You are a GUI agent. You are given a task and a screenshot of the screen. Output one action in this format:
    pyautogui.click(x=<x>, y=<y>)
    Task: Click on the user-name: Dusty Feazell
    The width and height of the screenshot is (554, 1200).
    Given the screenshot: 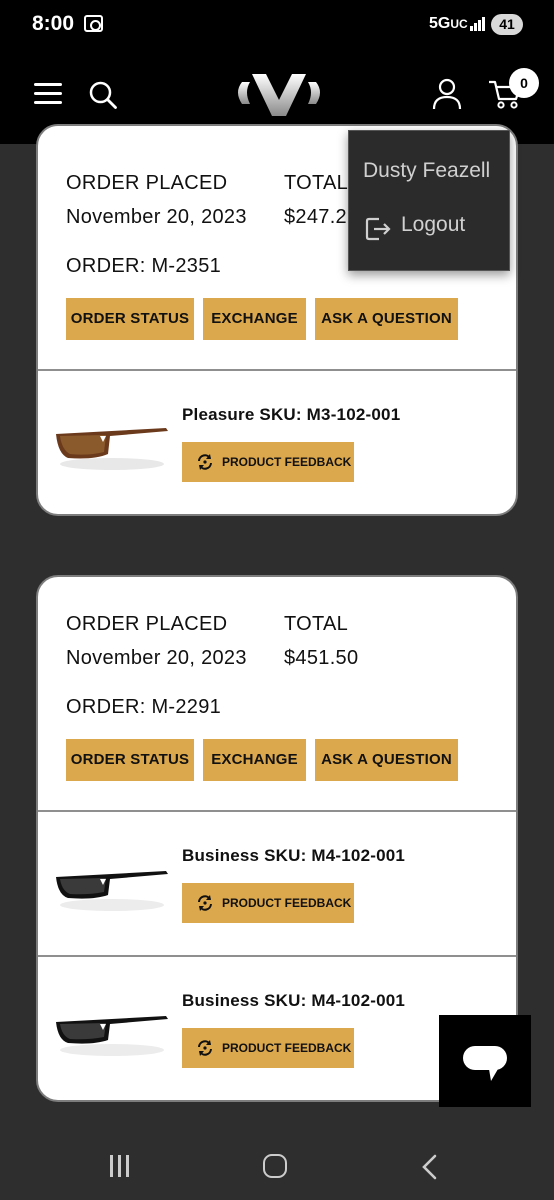 What is the action you would take?
    pyautogui.click(x=426, y=171)
    